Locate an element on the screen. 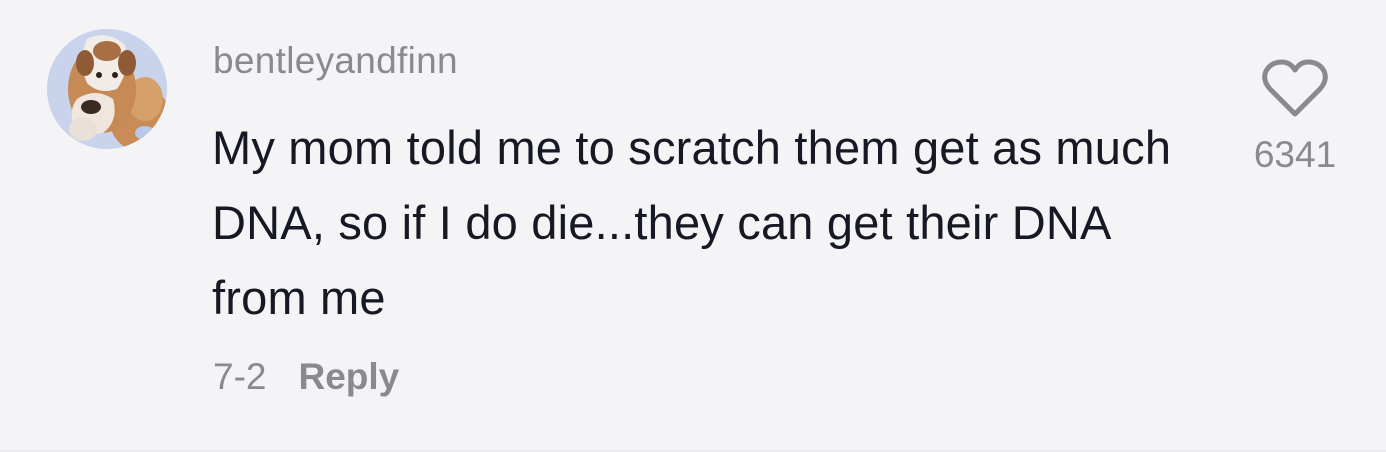  like-count: 6341 is located at coordinates (1295, 154).